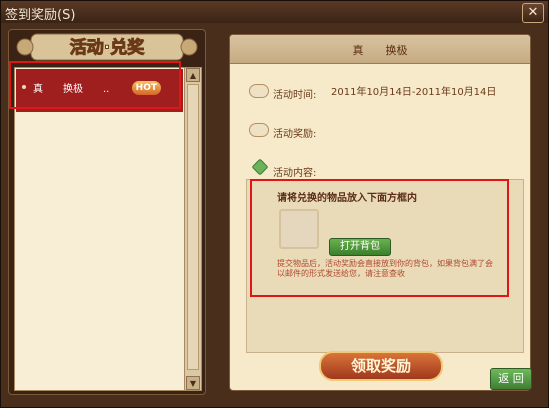 This screenshot has height=408, width=549. I want to click on time-label: 活动时间:, so click(295, 95).